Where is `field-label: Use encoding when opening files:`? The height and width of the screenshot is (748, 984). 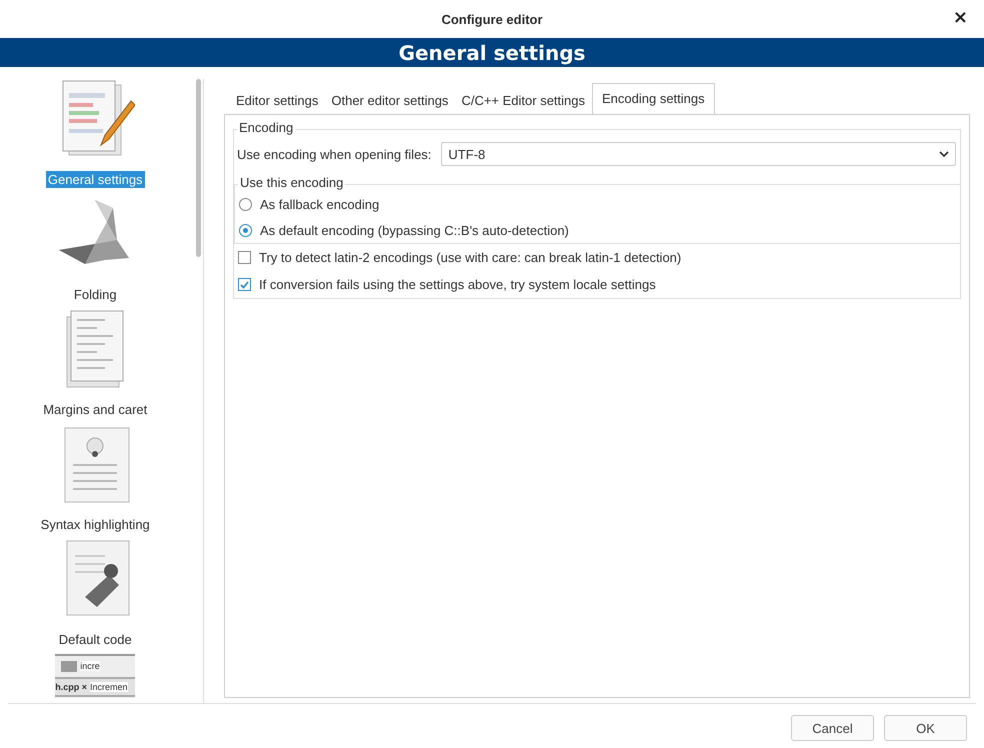 field-label: Use encoding when opening files: is located at coordinates (334, 154).